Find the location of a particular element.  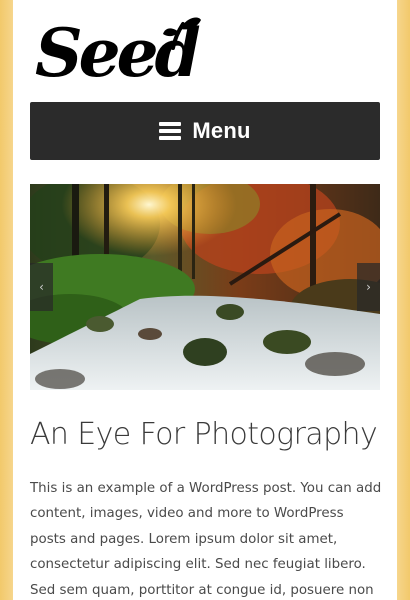

slider-prev-button: ‹ is located at coordinates (41, 287).